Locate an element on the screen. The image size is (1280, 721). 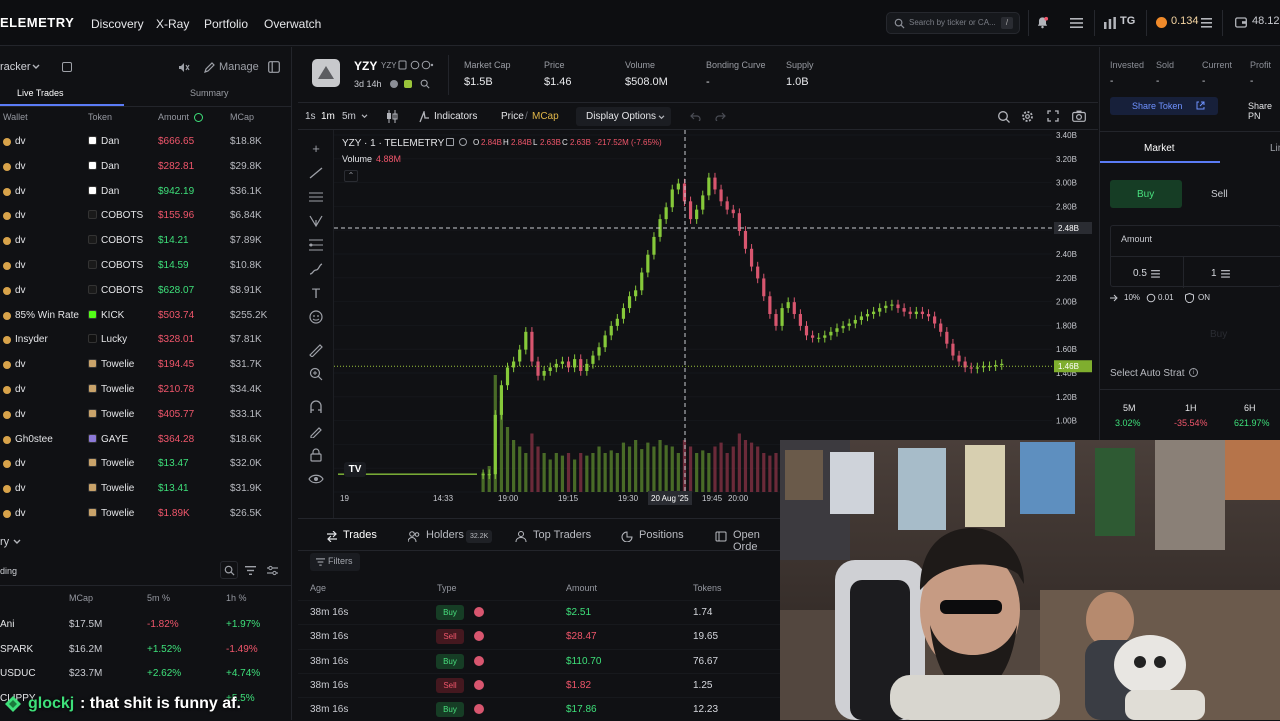
share-pnl-button: Share PN is located at coordinates (1264, 111).